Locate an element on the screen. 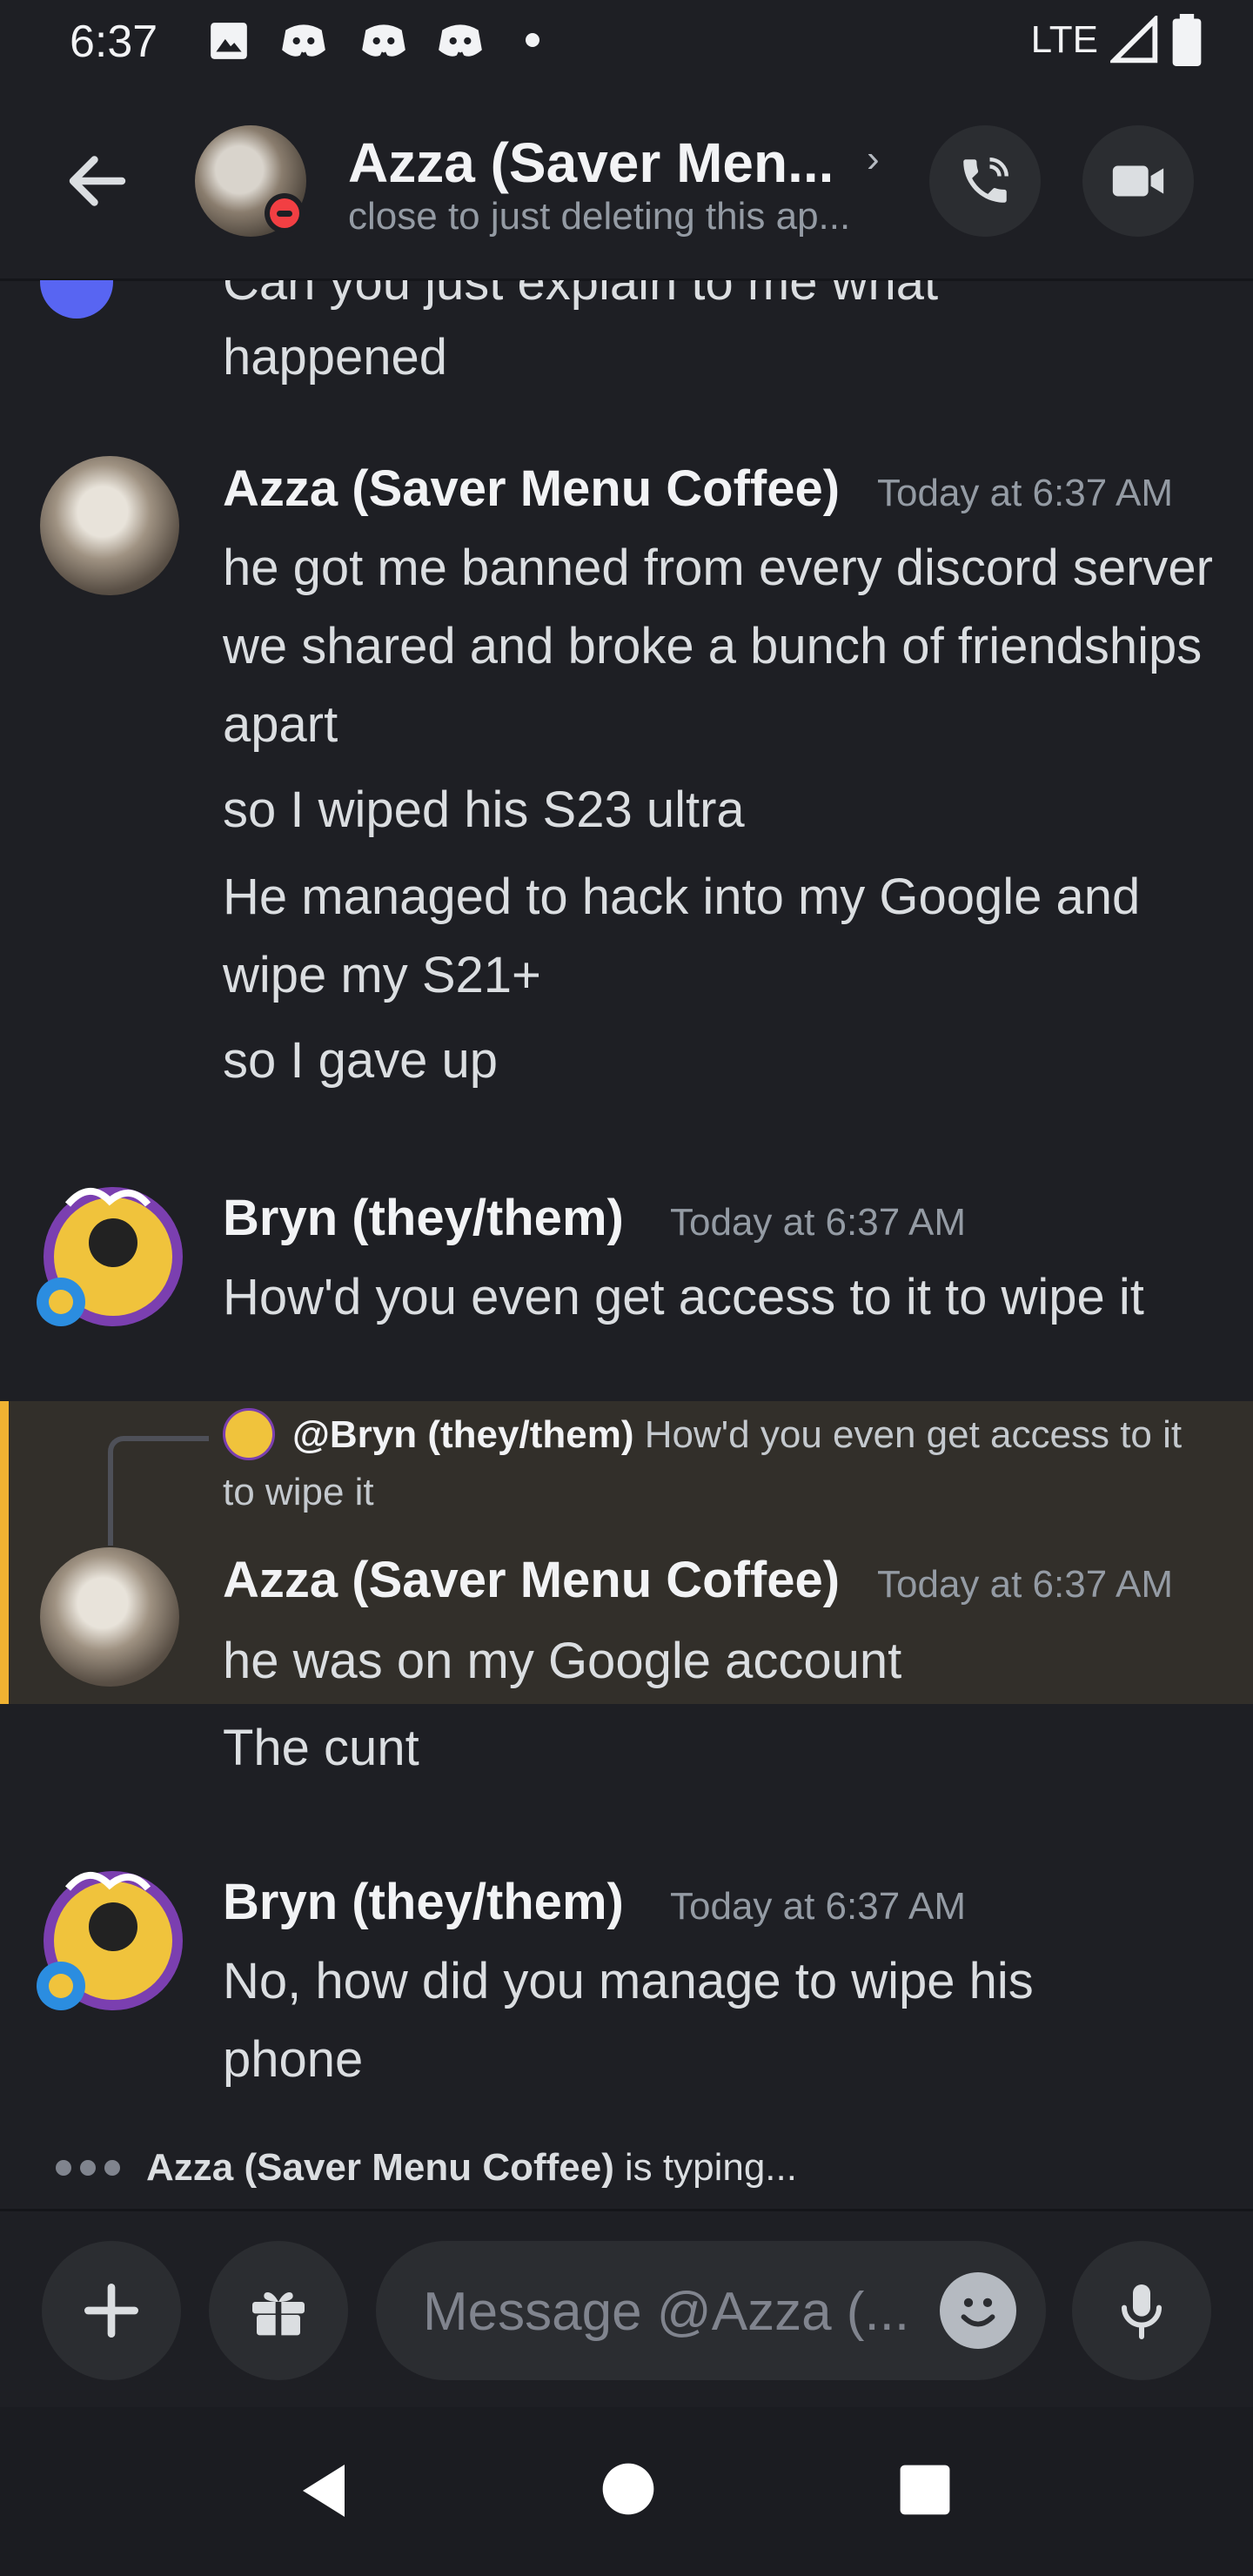  image-icon is located at coordinates (229, 41).